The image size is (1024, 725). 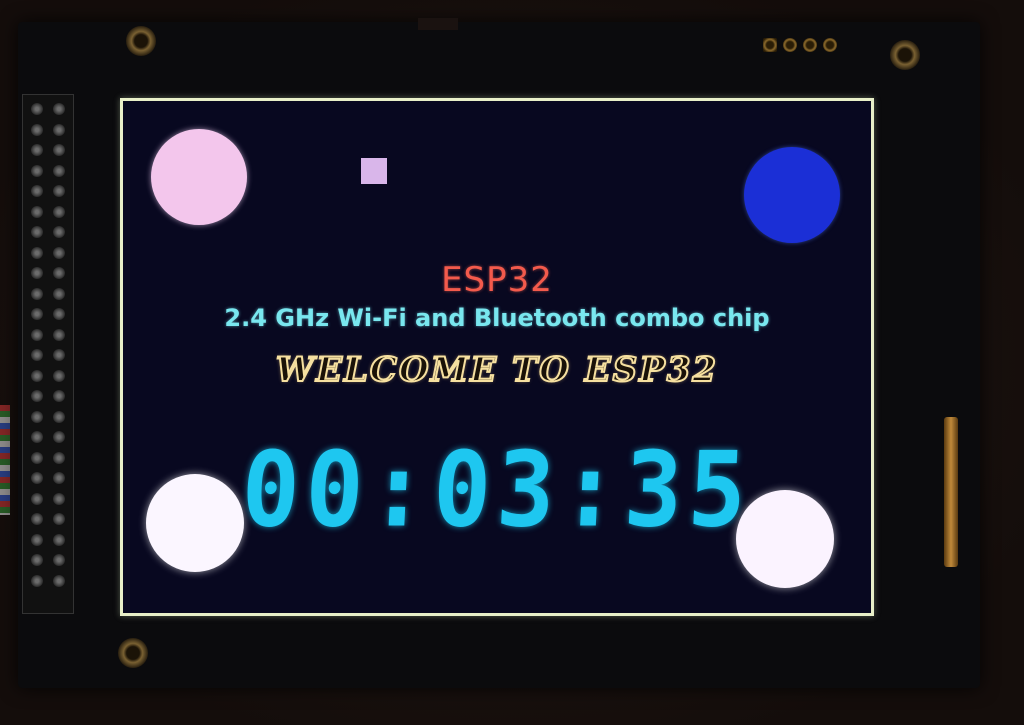 I want to click on welcome-banner: WELCOME TO ESP32, so click(x=497, y=370).